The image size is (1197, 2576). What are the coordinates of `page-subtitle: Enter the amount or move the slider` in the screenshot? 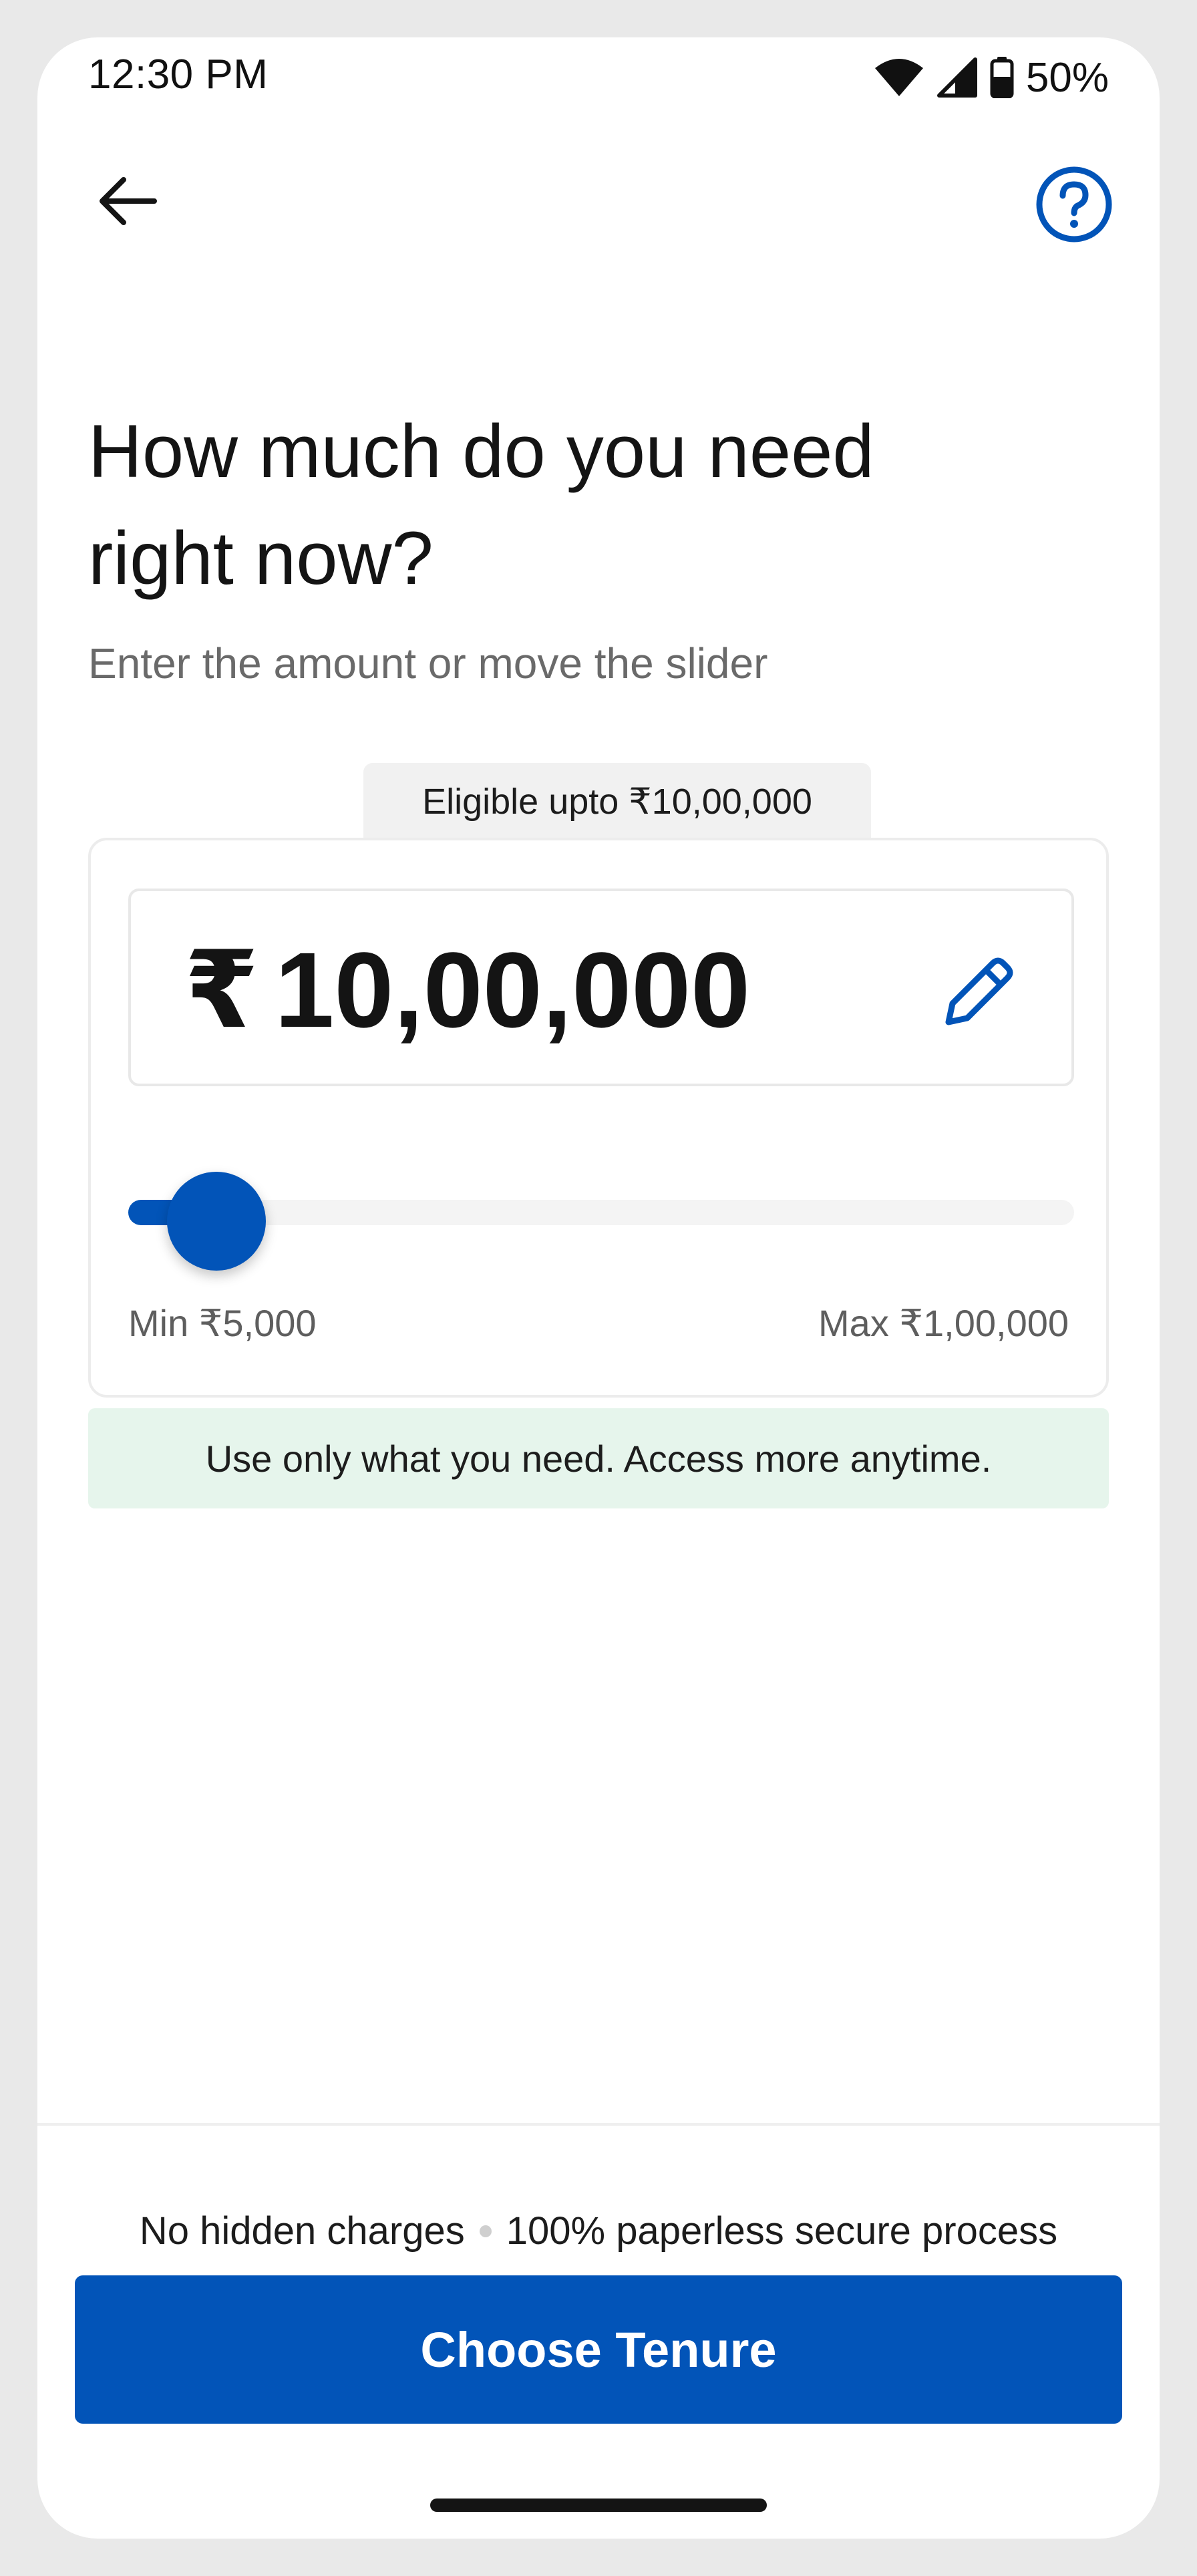 It's located at (428, 663).